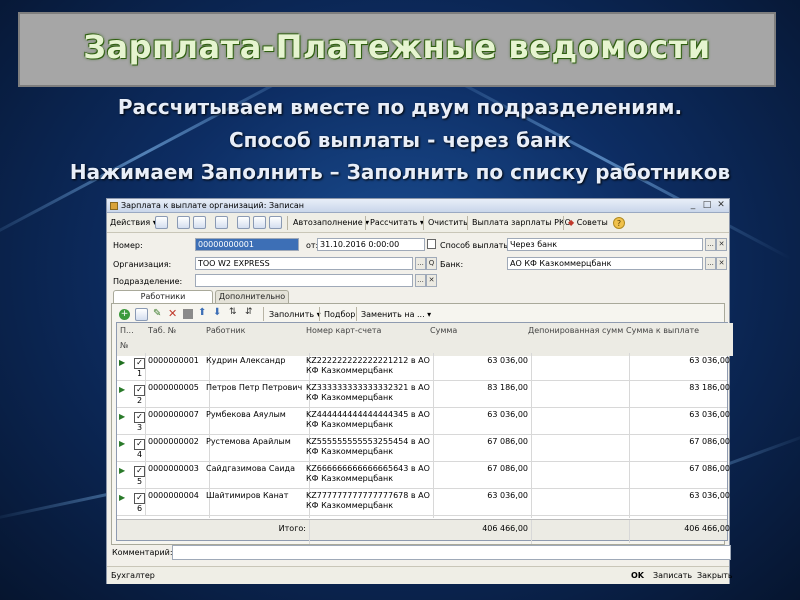  I want to click on help-doc-icon, so click(259, 222).